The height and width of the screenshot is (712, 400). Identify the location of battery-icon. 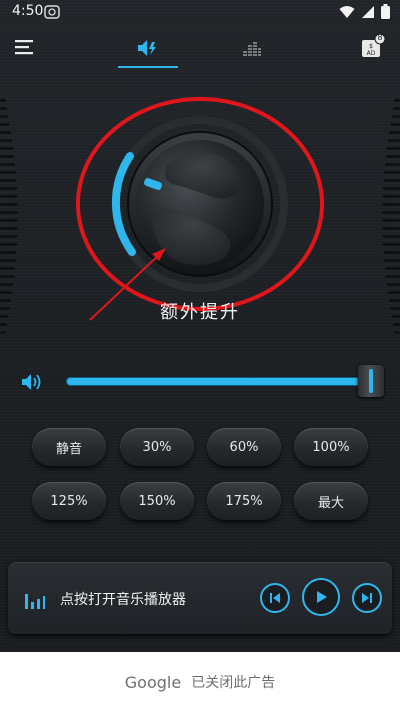
(385, 11).